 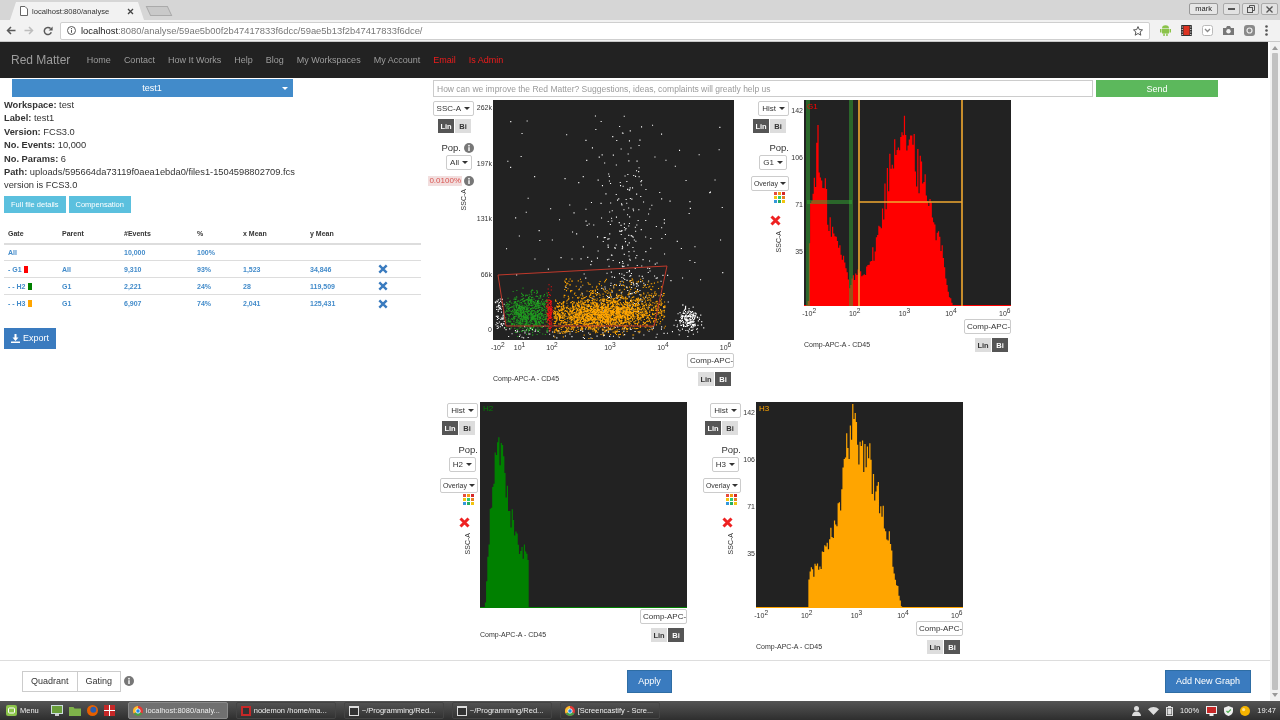 I want to click on nav-link: My Workspaces, so click(x=329, y=60).